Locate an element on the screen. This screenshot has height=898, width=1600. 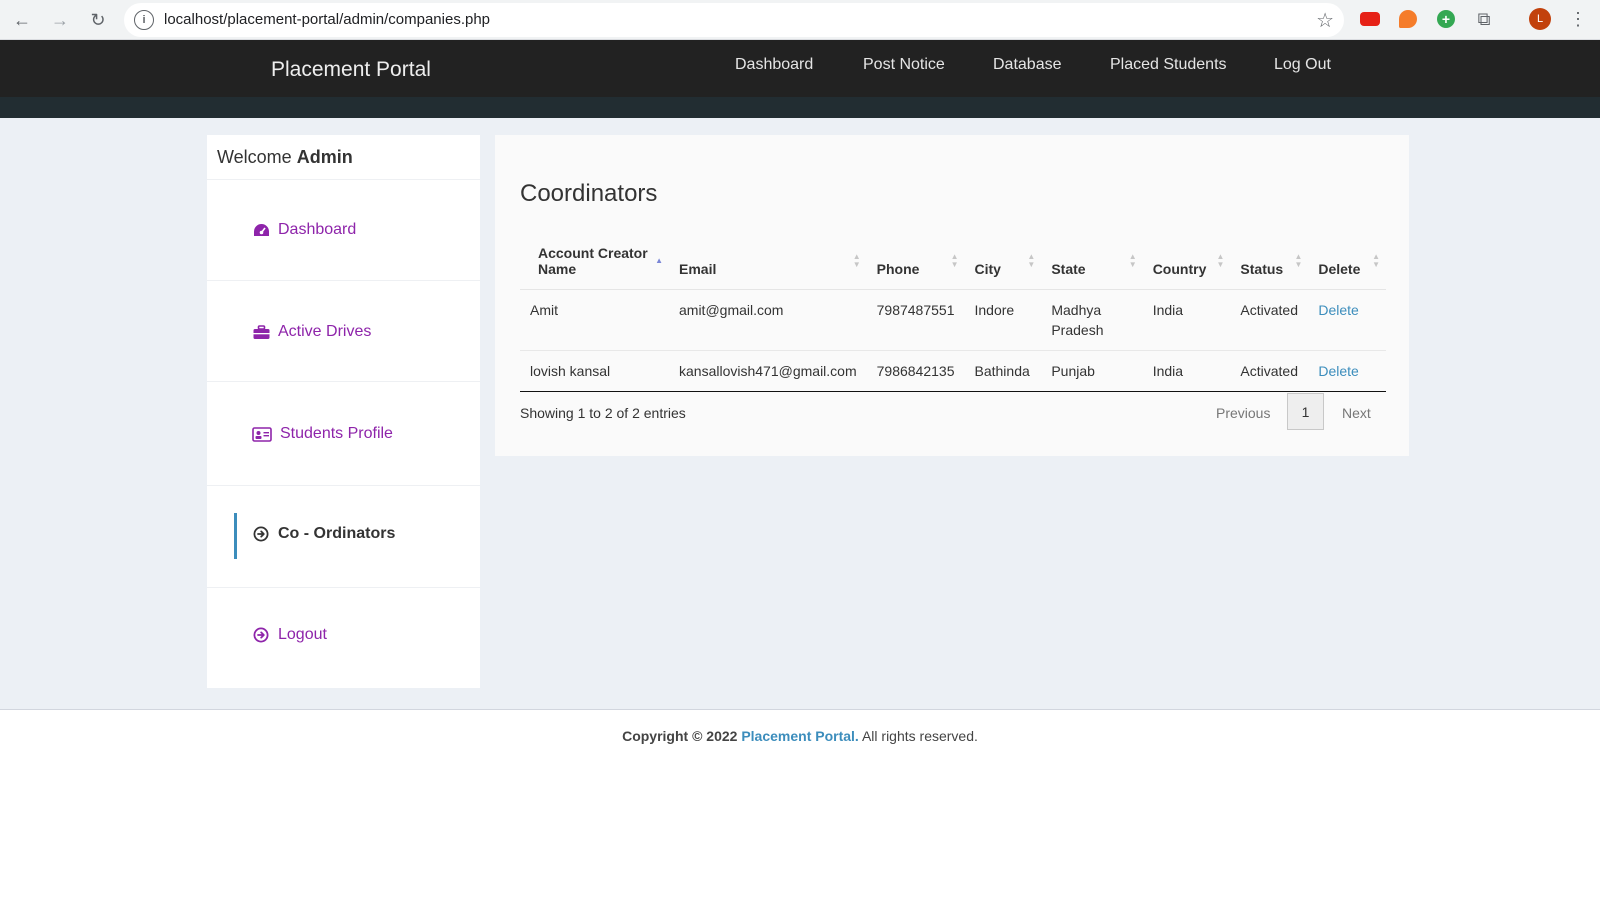
column-header-label: State is located at coordinates (1068, 269).